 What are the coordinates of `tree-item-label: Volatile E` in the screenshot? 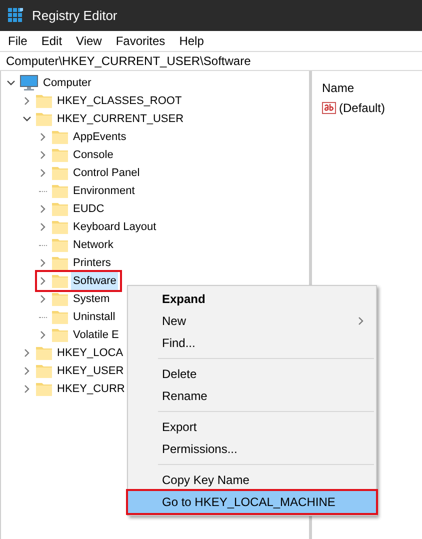 It's located at (96, 335).